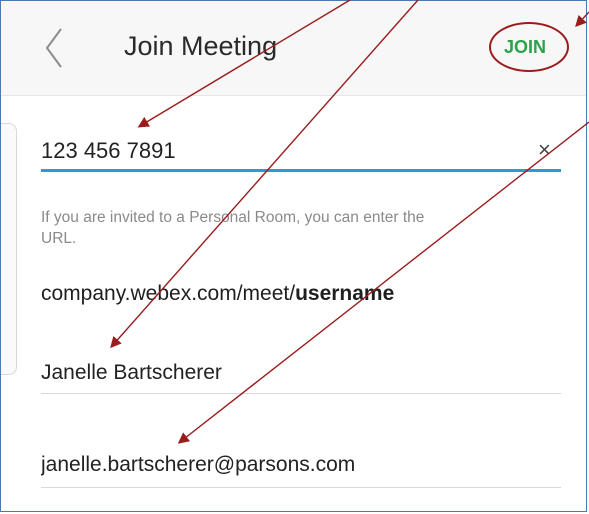 The image size is (589, 514). I want to click on side-panel-tab, so click(9, 249).